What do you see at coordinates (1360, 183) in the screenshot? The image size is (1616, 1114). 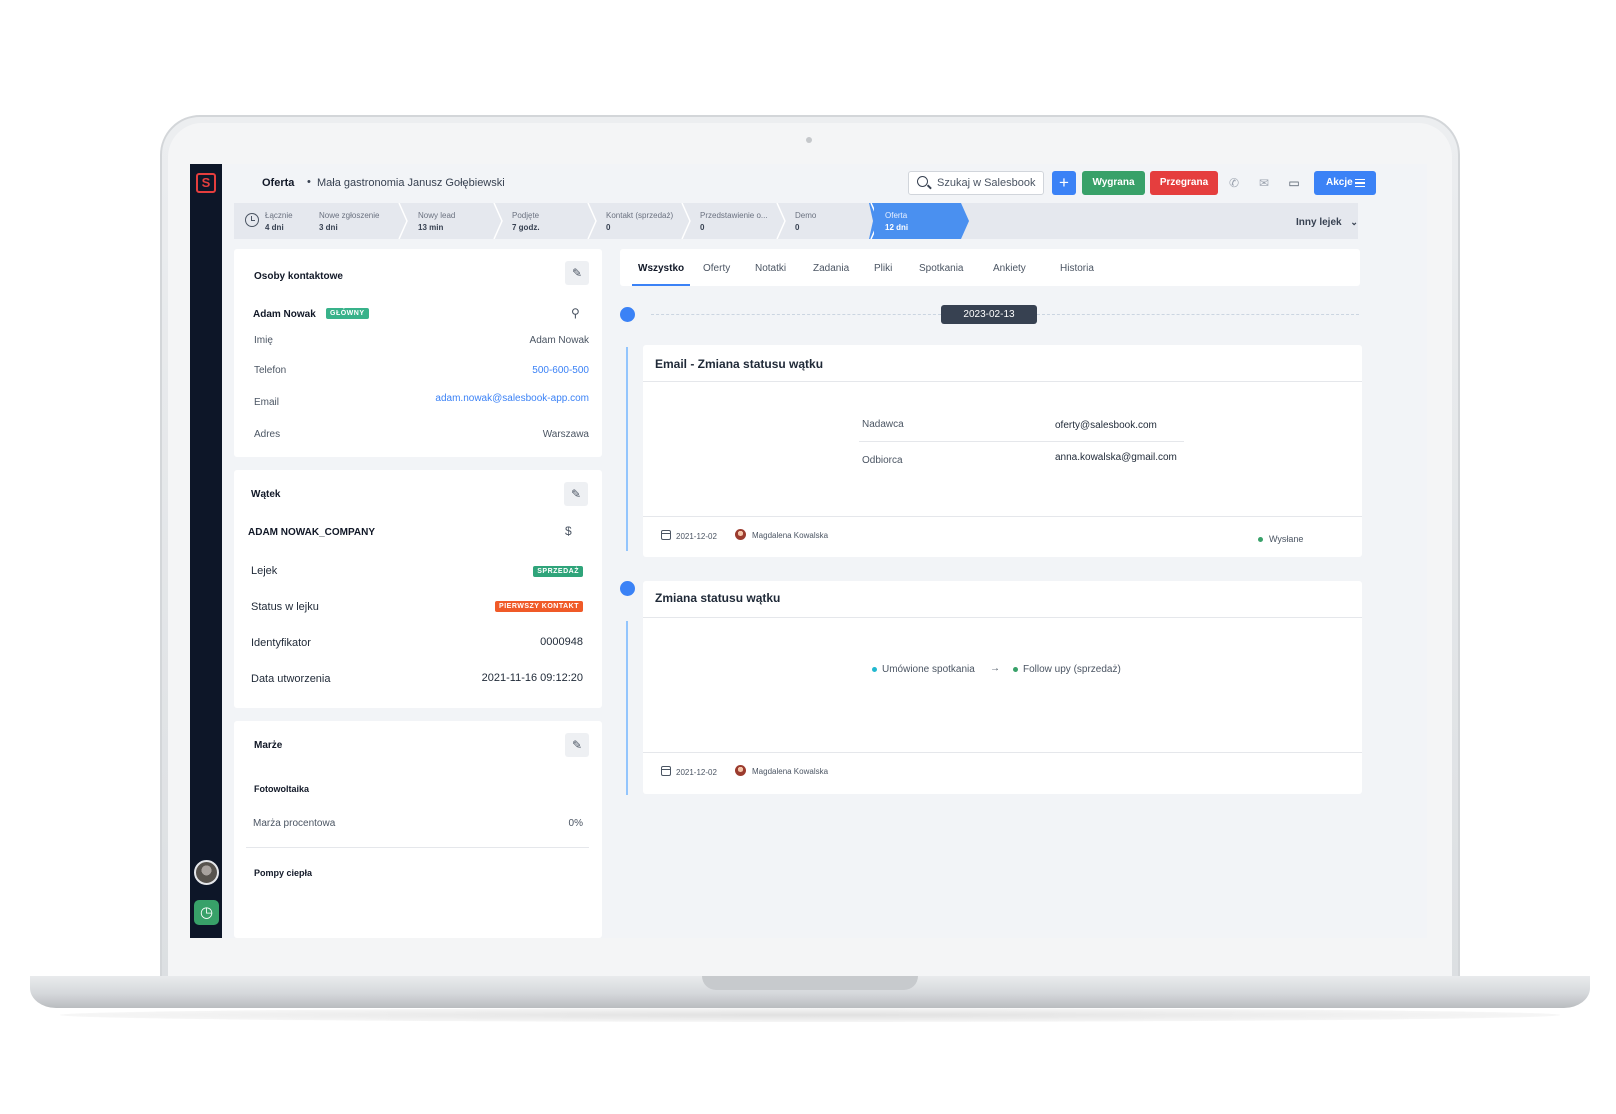 I see `menu-icon` at bounding box center [1360, 183].